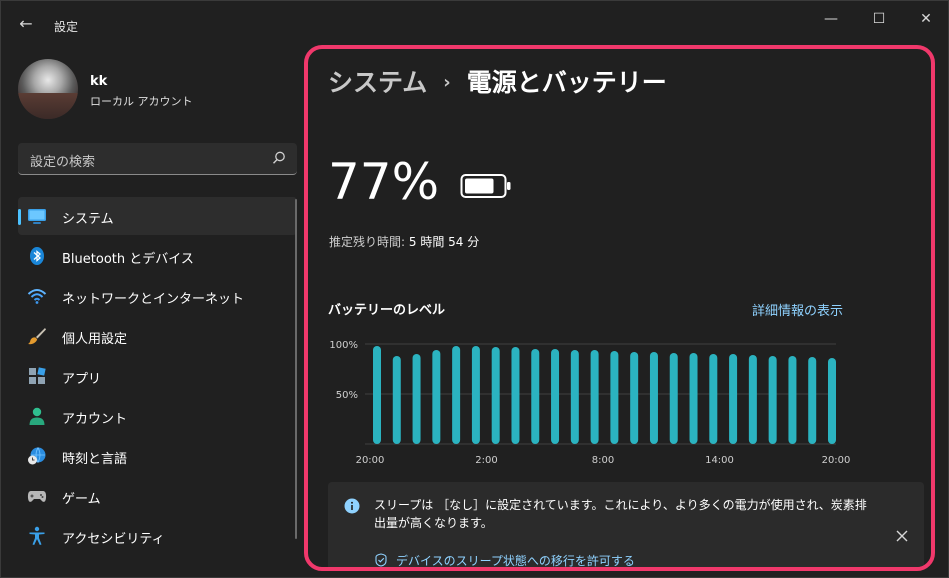  Describe the element at coordinates (37, 535) in the screenshot. I see `accessibility-icon` at that location.